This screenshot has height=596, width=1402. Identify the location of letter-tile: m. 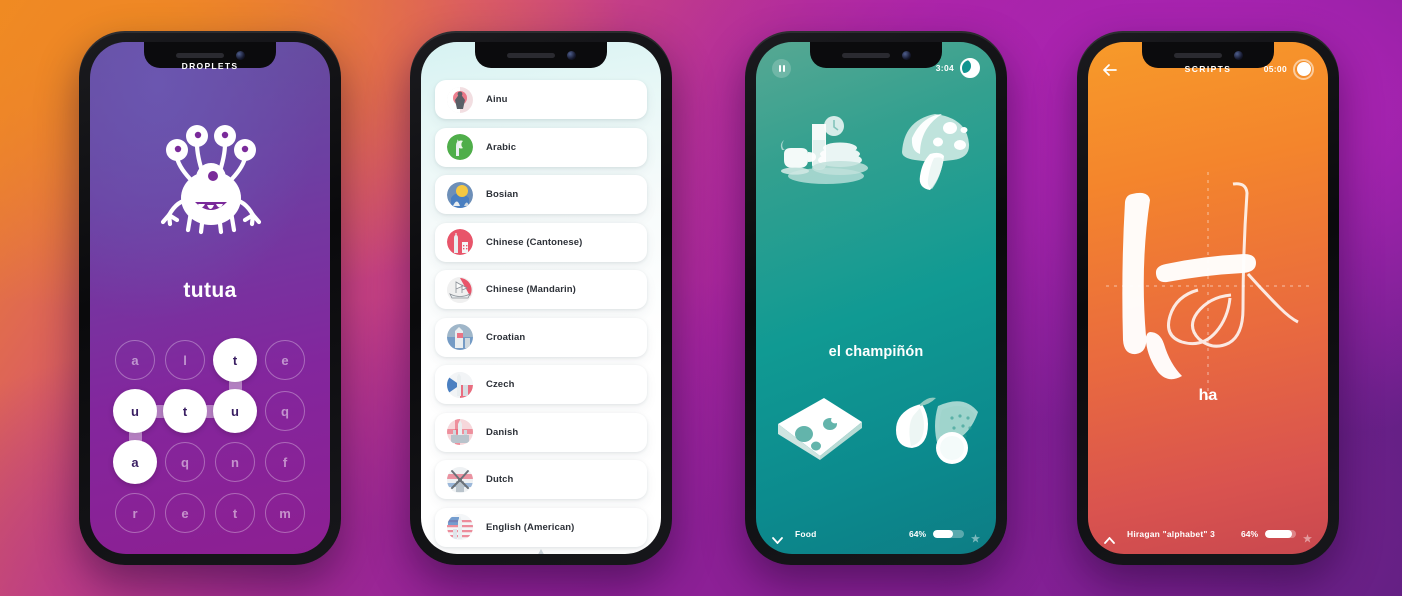
(285, 513).